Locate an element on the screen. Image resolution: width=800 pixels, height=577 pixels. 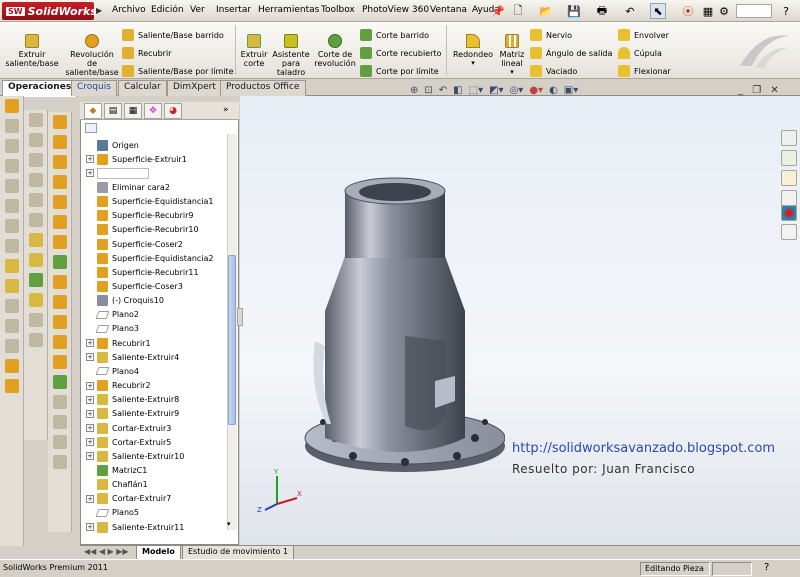
display-style-icon: ◩▾ is located at coordinates (496, 90).